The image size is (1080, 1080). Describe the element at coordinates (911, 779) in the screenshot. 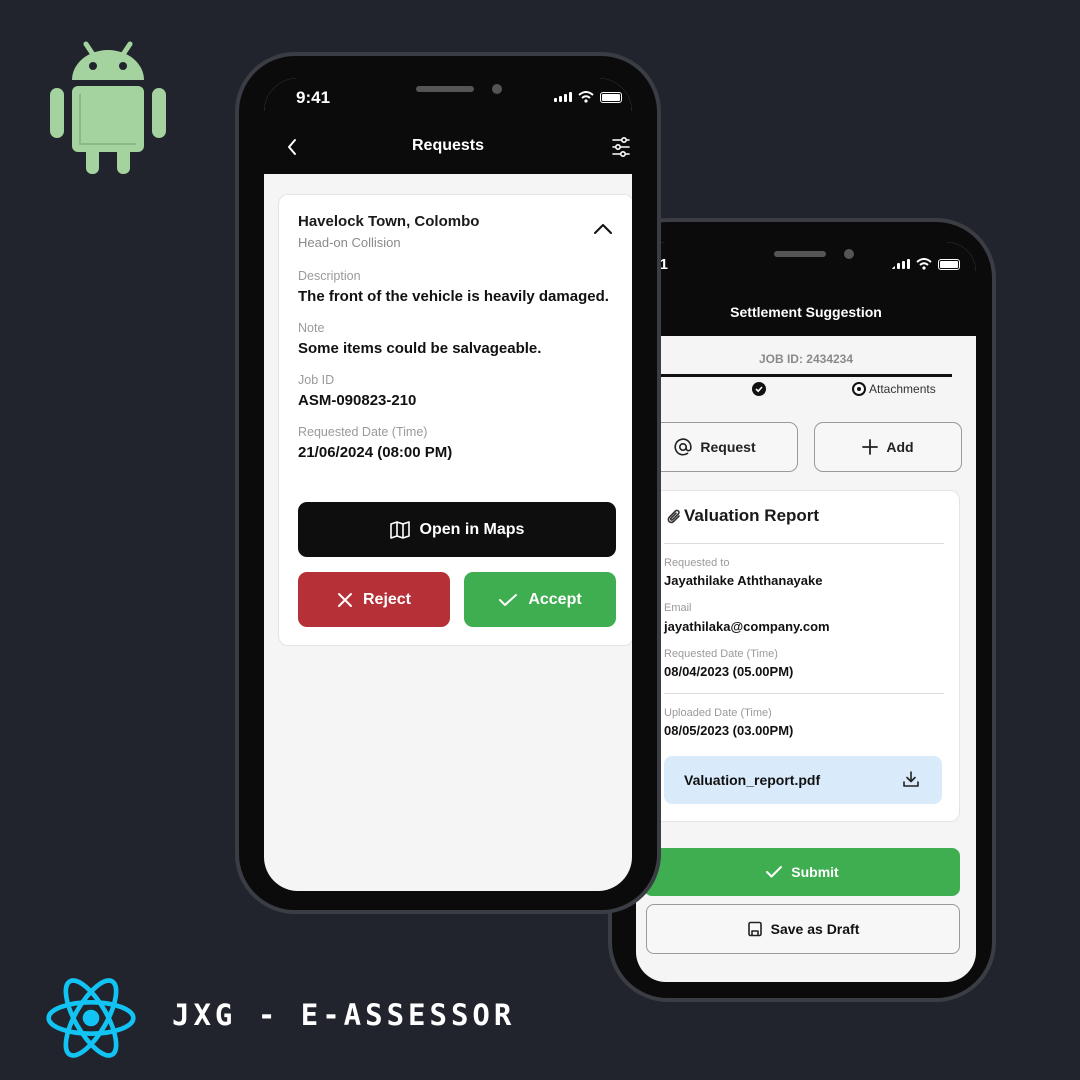

I see `download-icon` at that location.